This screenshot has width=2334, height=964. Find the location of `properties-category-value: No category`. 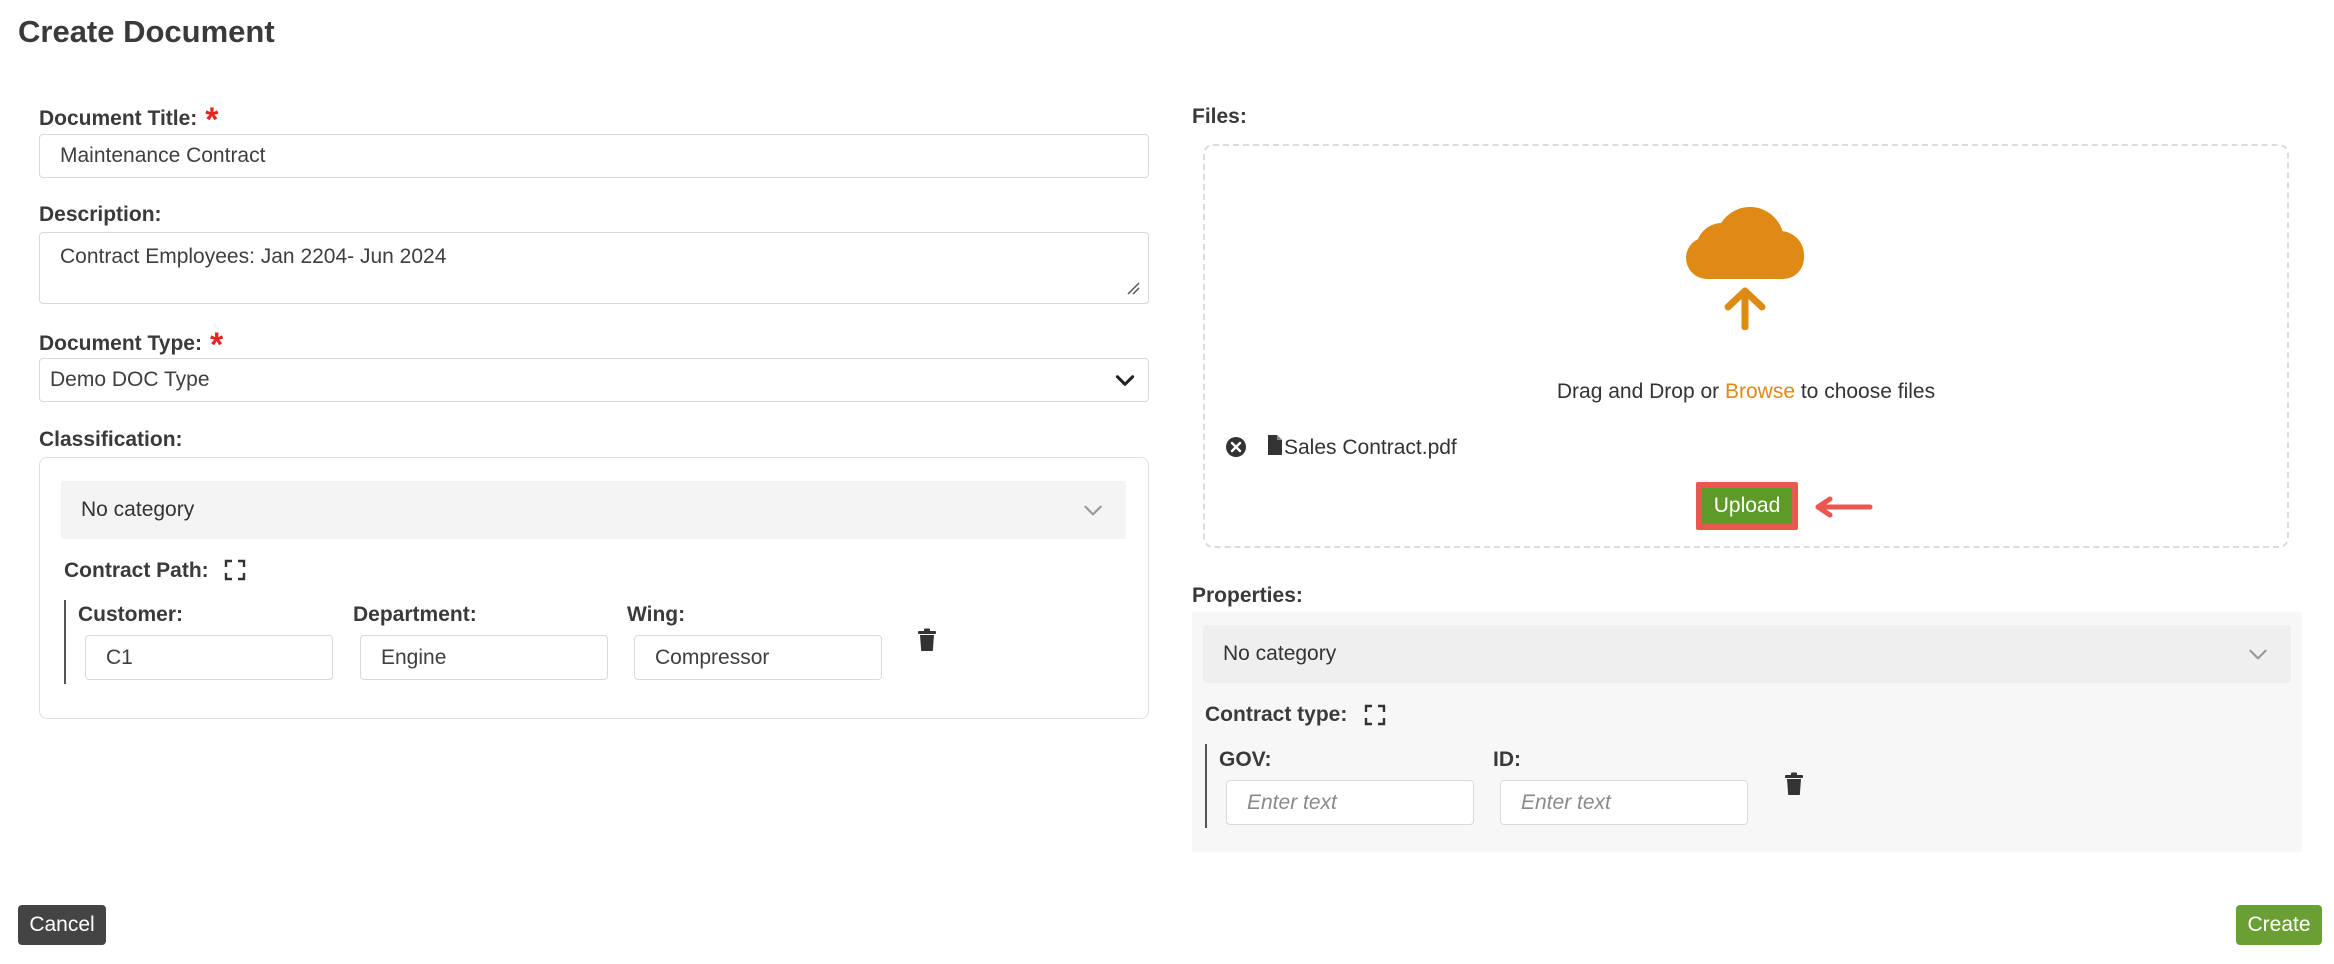

properties-category-value: No category is located at coordinates (1280, 653).